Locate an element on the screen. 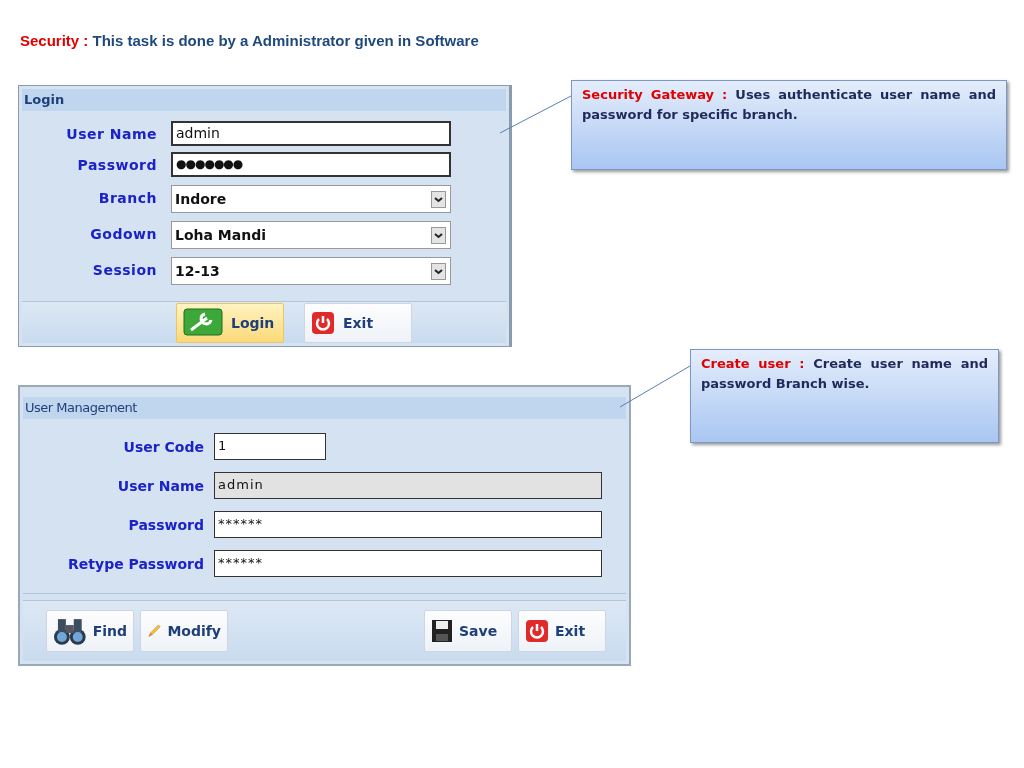 This screenshot has width=1024, height=768. field-label: Retype Password is located at coordinates (136, 563).